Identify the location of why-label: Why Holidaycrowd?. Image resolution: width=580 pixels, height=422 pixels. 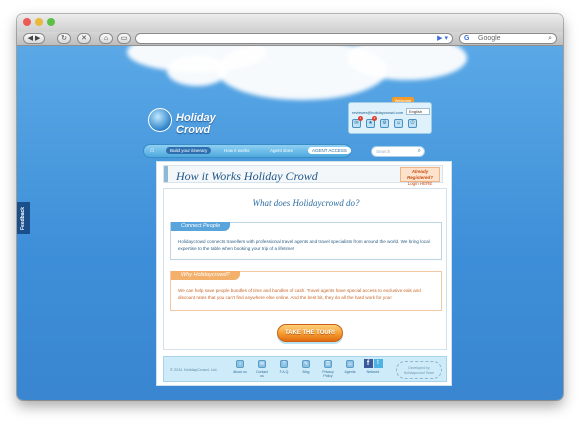
(205, 275).